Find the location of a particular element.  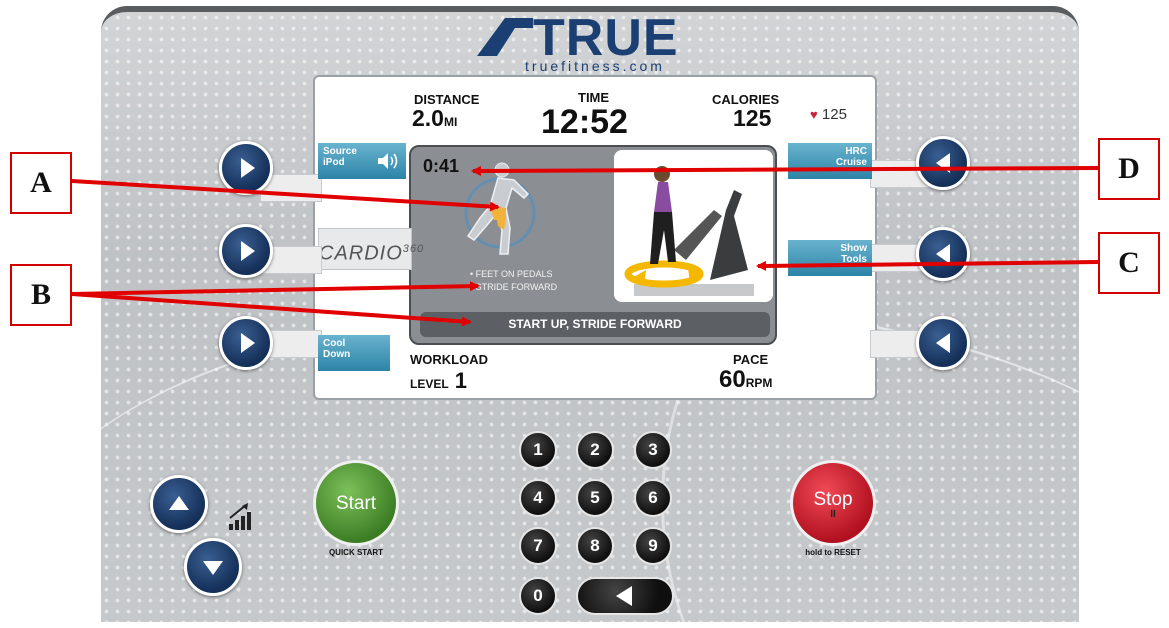

arrow-b-lower is located at coordinates (271, 309).